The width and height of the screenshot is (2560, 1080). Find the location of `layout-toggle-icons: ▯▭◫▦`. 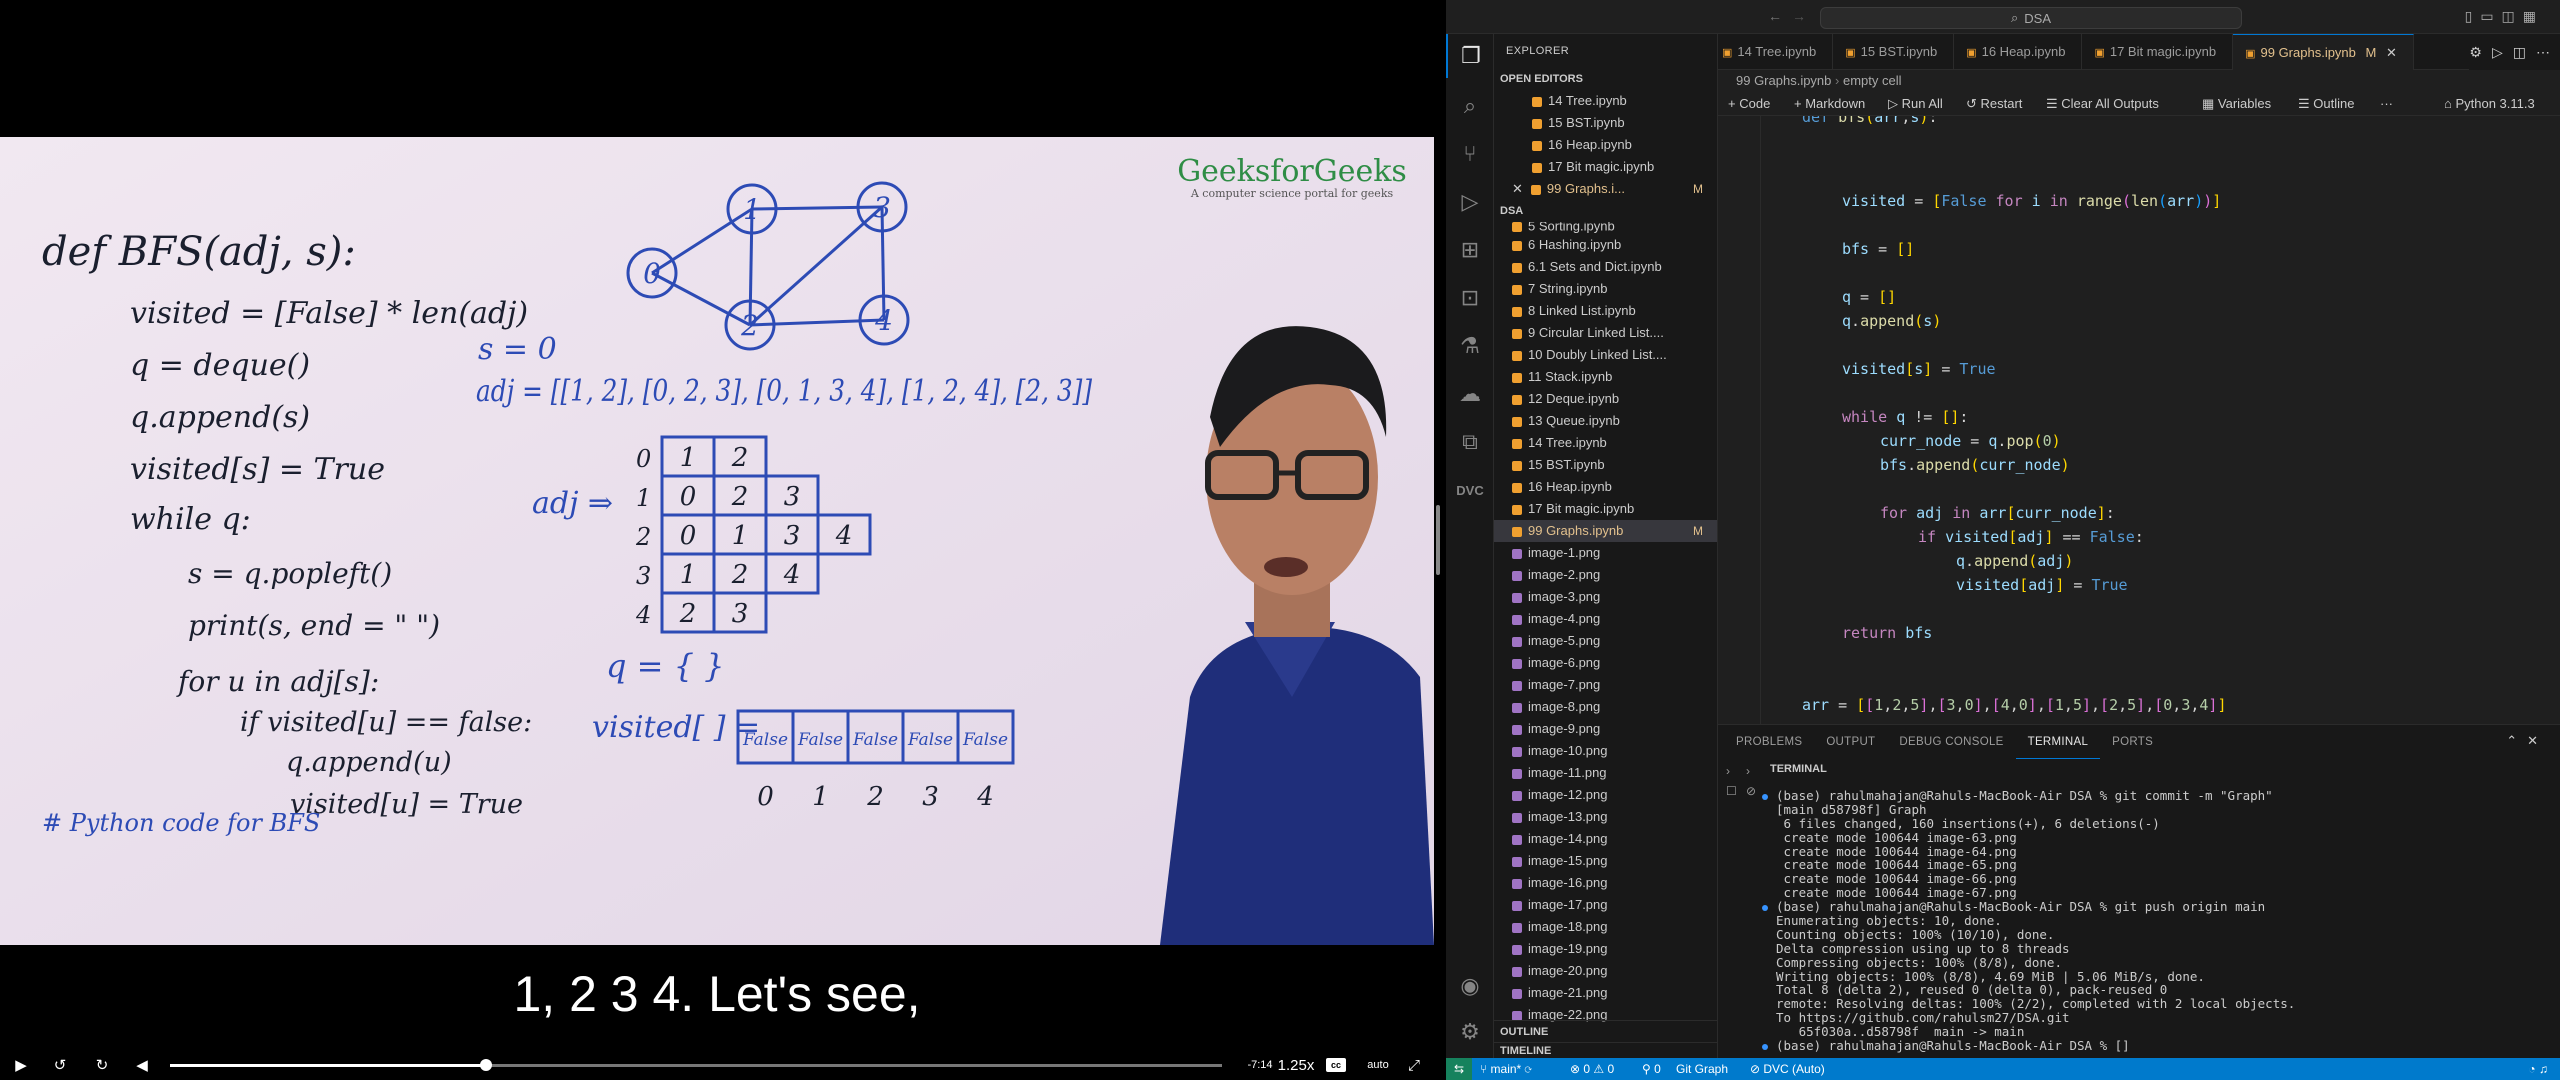

layout-toggle-icons: ▯▭◫▦ is located at coordinates (2504, 16).